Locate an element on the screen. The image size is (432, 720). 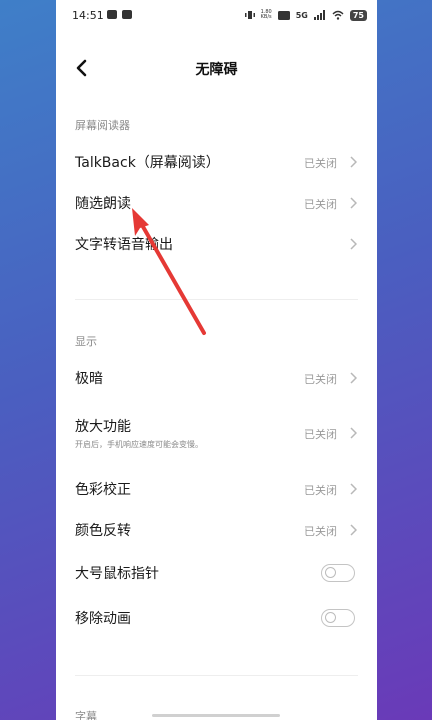
signal-bars-icon is located at coordinates (319, 15).